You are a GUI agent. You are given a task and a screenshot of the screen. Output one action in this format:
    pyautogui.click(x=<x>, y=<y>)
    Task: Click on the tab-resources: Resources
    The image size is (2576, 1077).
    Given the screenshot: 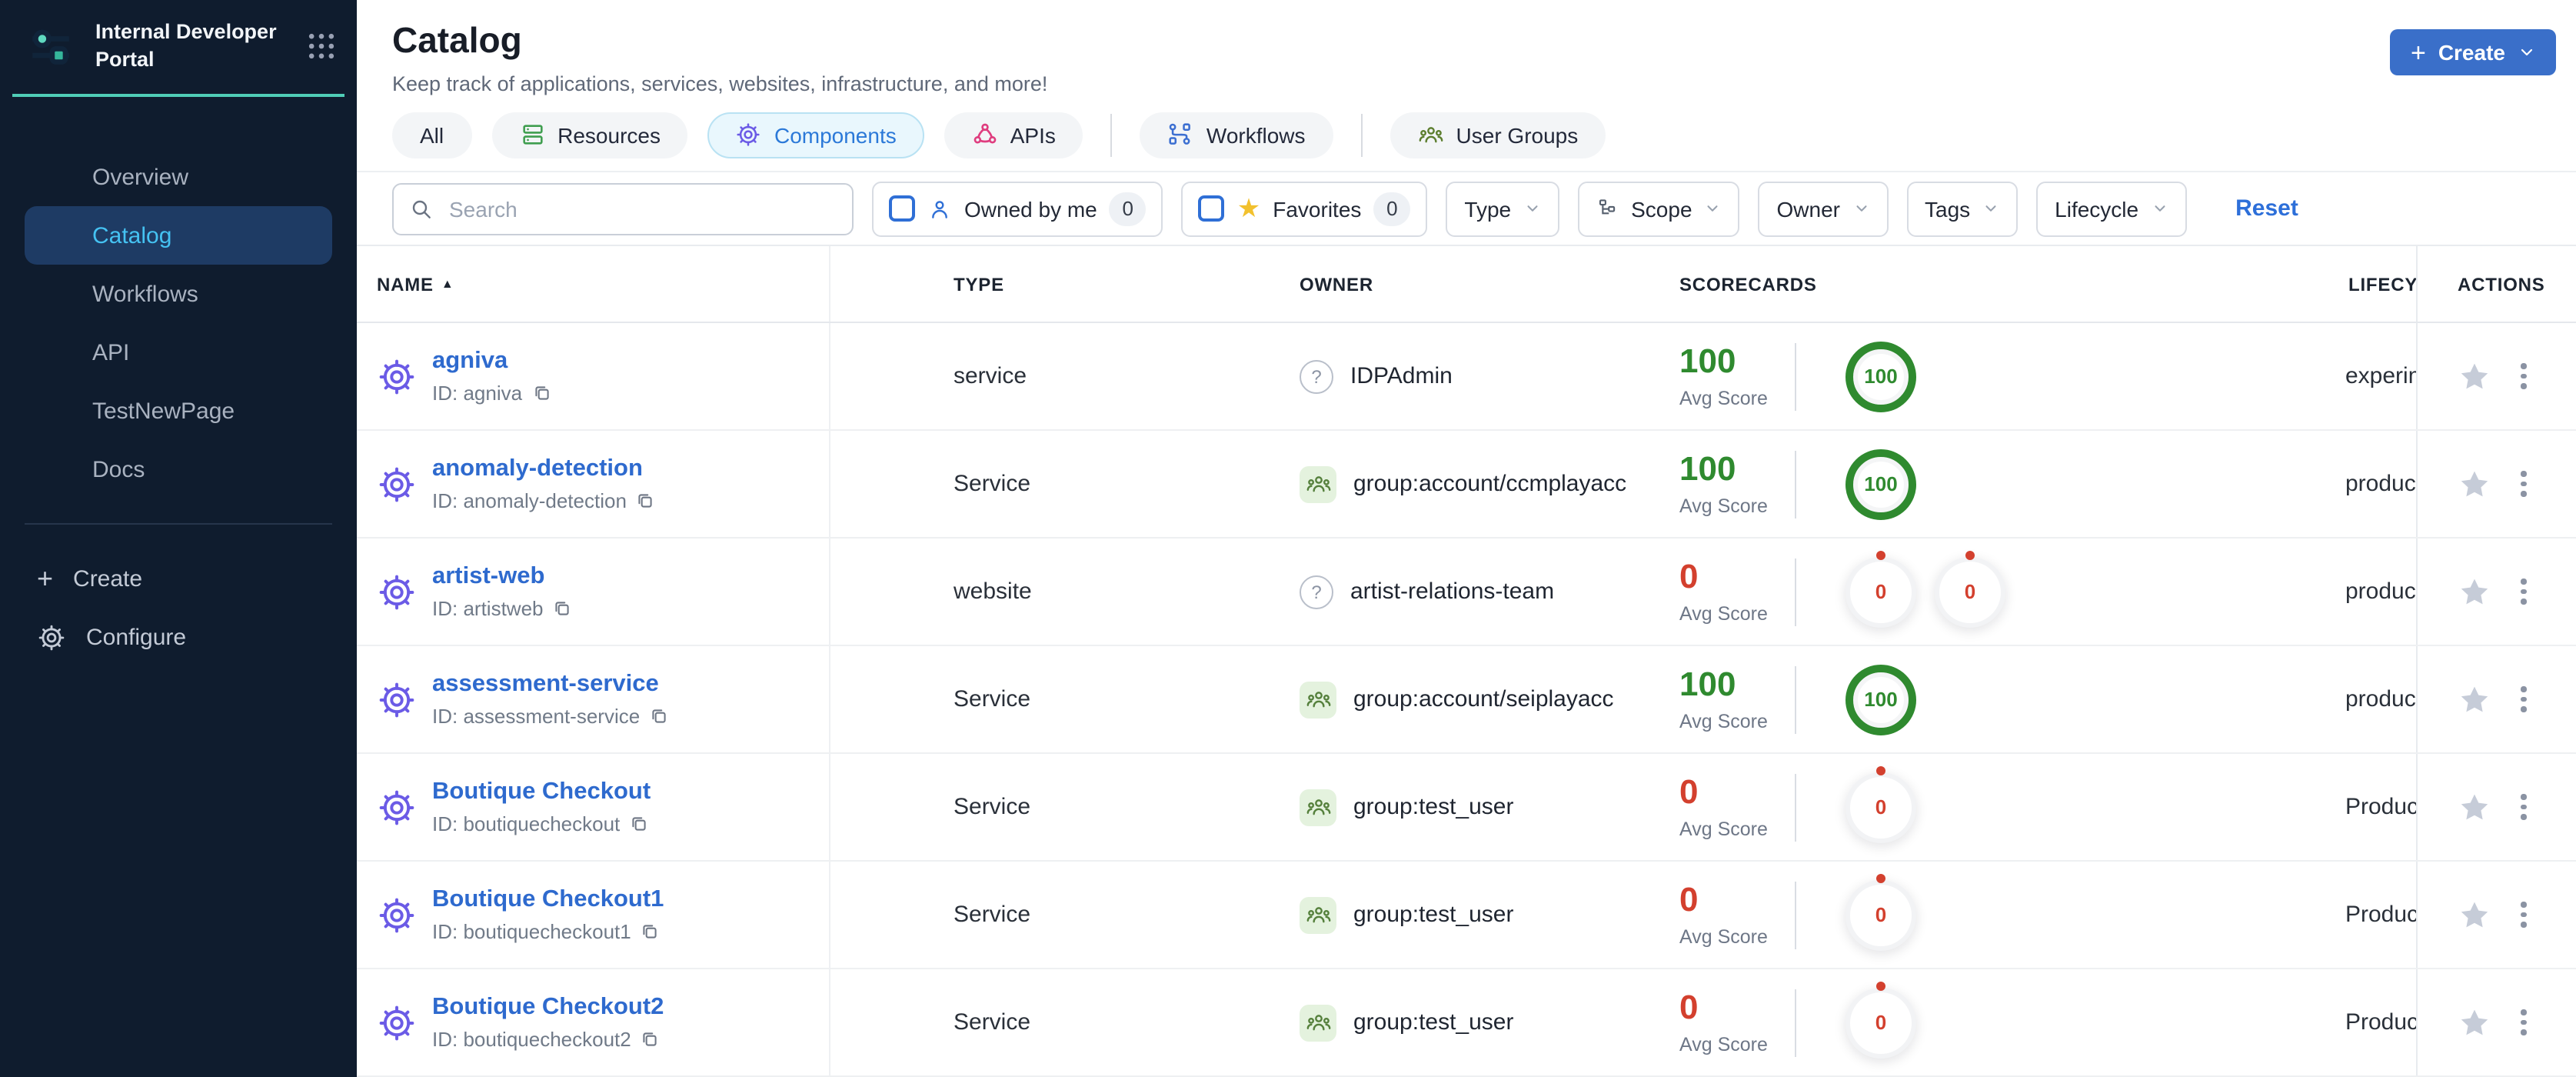 What is the action you would take?
    pyautogui.click(x=589, y=135)
    